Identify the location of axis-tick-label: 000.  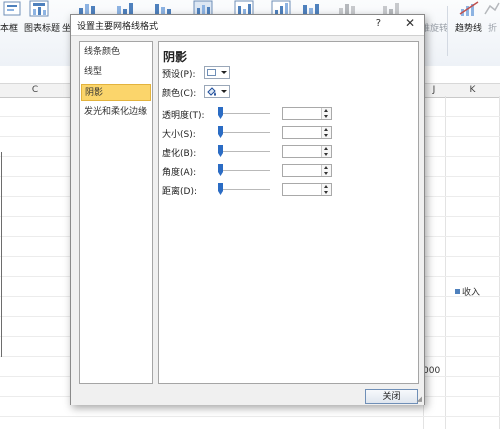
(432, 371).